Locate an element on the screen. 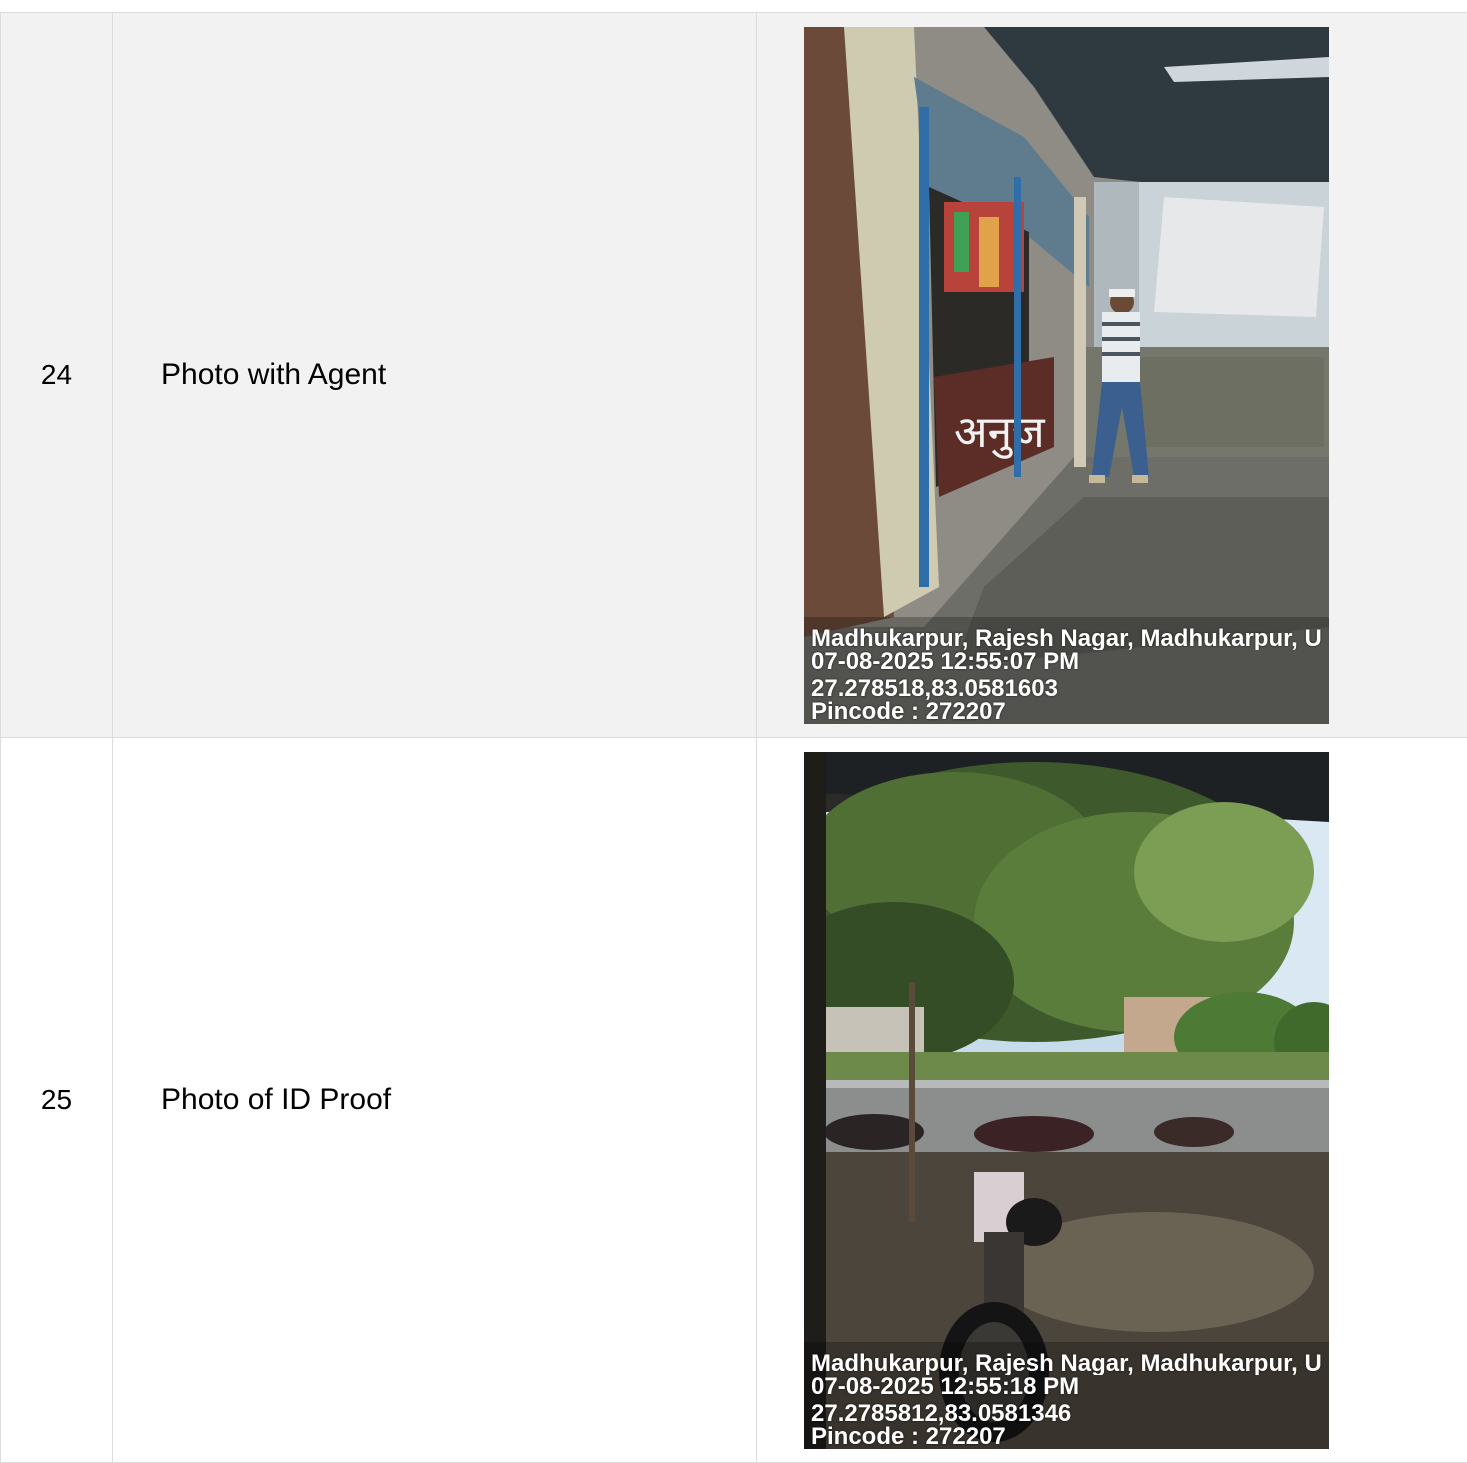  row-number: 25 is located at coordinates (57, 1100).